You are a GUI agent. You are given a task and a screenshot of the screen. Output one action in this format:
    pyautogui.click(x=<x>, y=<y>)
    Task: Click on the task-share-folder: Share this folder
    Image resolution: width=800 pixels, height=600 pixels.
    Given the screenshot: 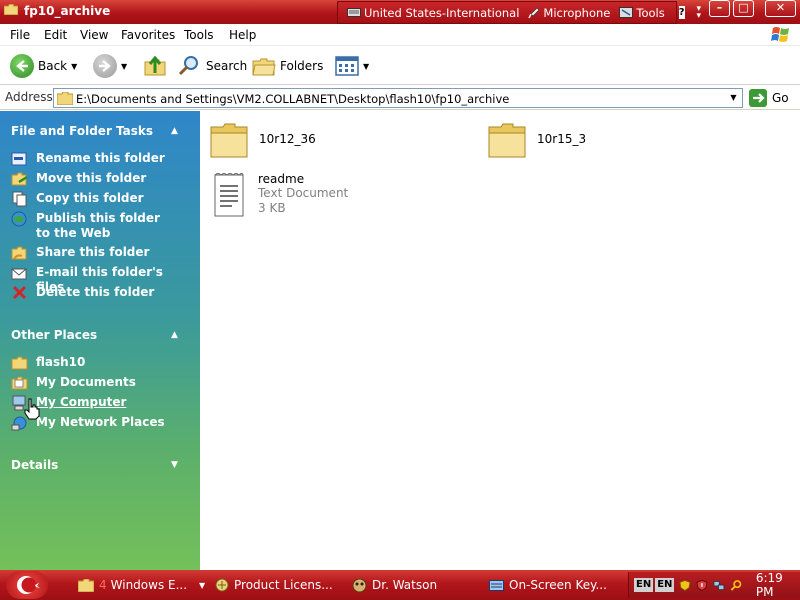 What is the action you would take?
    pyautogui.click(x=93, y=253)
    